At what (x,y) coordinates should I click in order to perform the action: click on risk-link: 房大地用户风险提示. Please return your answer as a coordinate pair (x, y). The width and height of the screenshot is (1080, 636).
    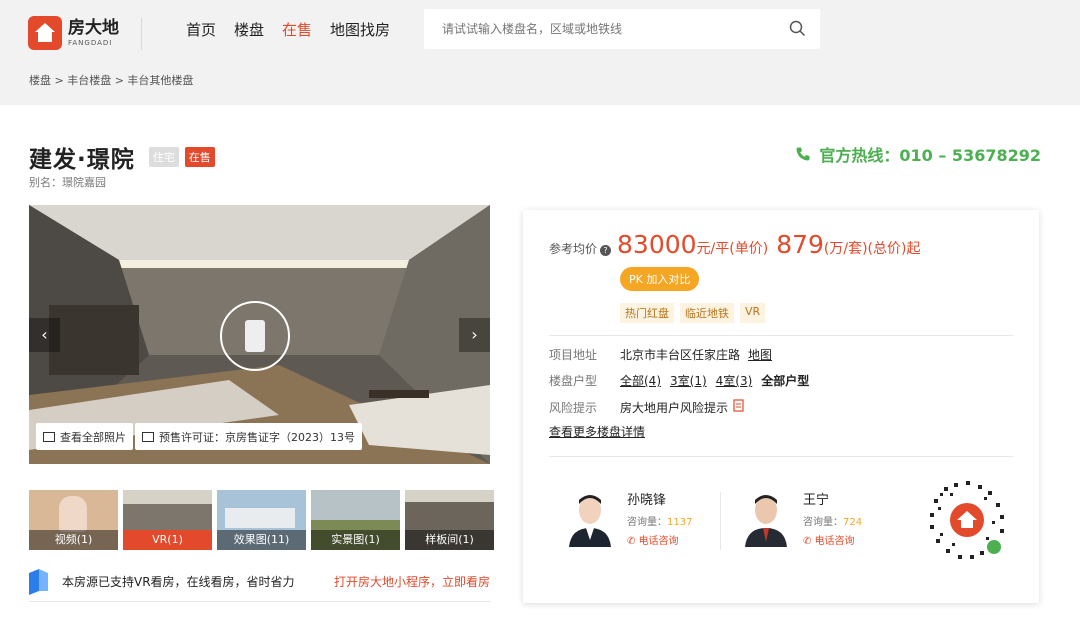
    Looking at the image, I should click on (674, 407).